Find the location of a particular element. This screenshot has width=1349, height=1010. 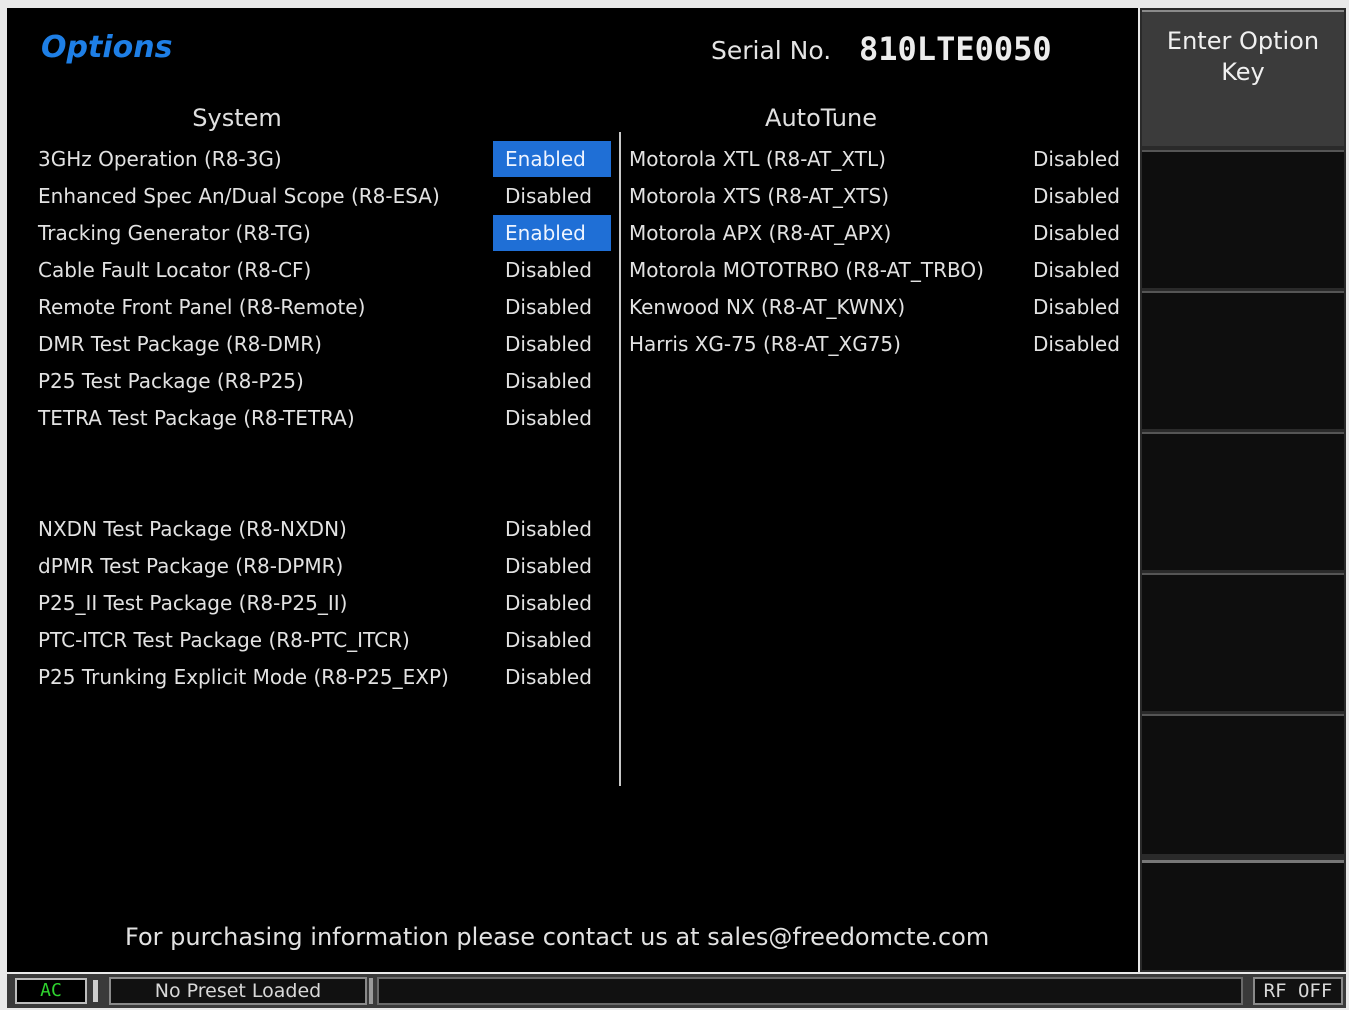

battery-icon is located at coordinates (95, 991).